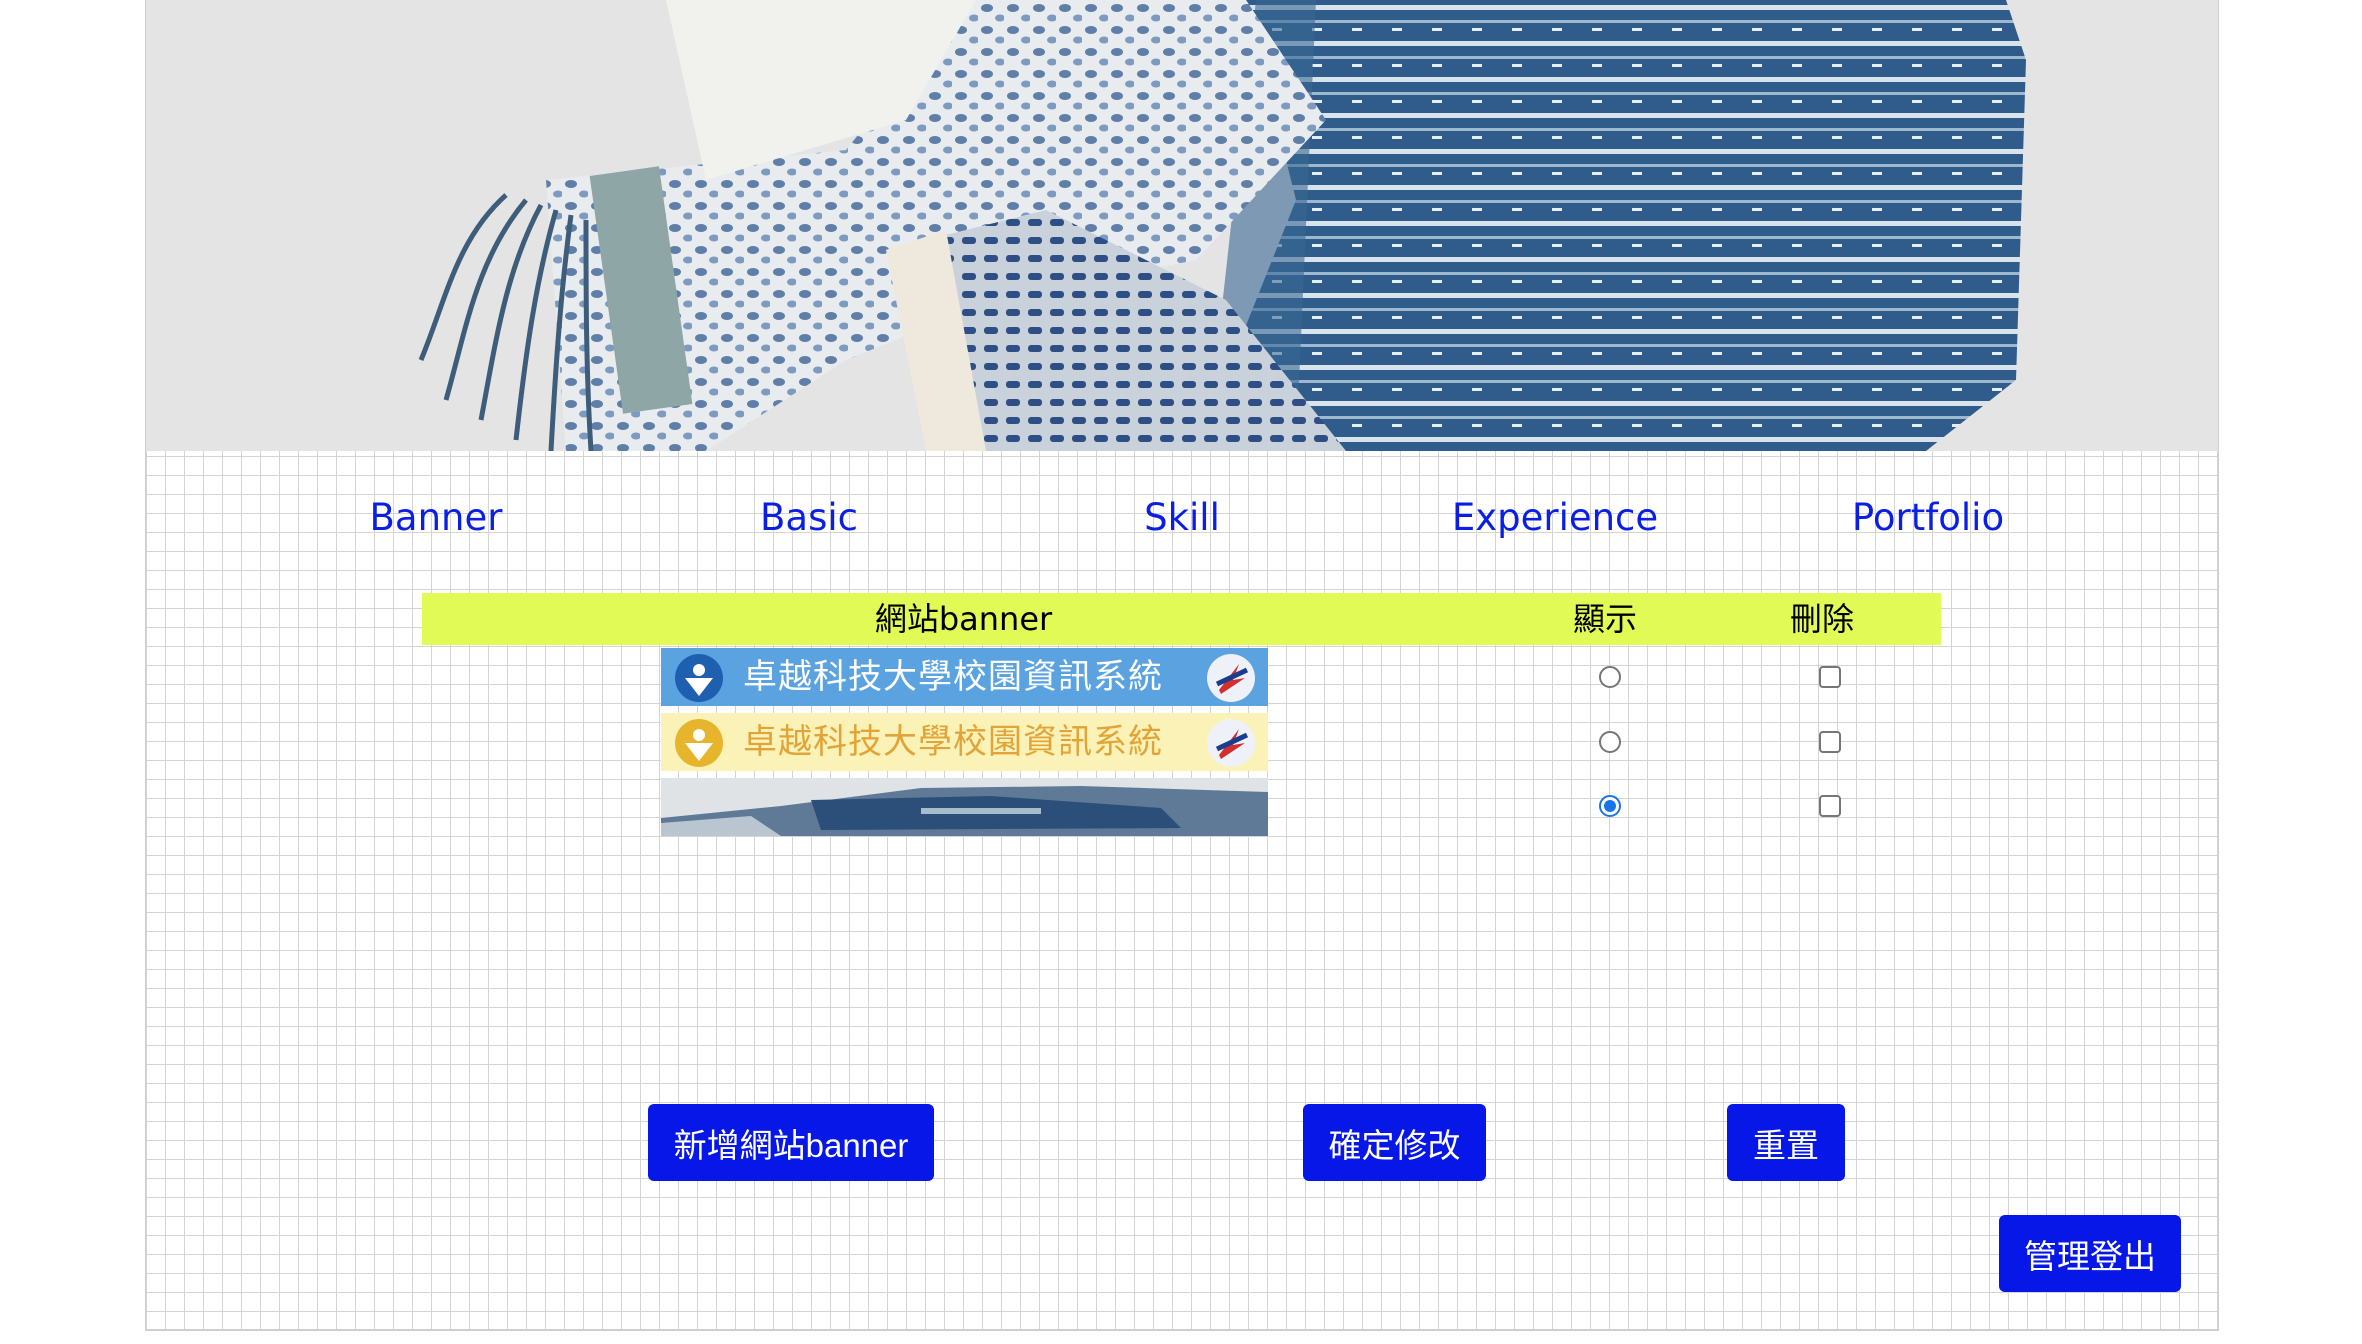 The height and width of the screenshot is (1344, 2362). I want to click on column-header-banner: 網站banner, so click(963, 619).